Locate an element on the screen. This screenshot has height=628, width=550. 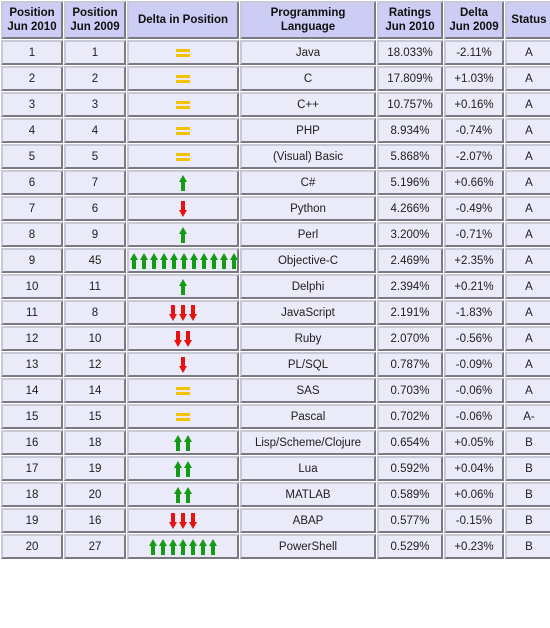
cell-ratings: 0.702% is located at coordinates (410, 416).